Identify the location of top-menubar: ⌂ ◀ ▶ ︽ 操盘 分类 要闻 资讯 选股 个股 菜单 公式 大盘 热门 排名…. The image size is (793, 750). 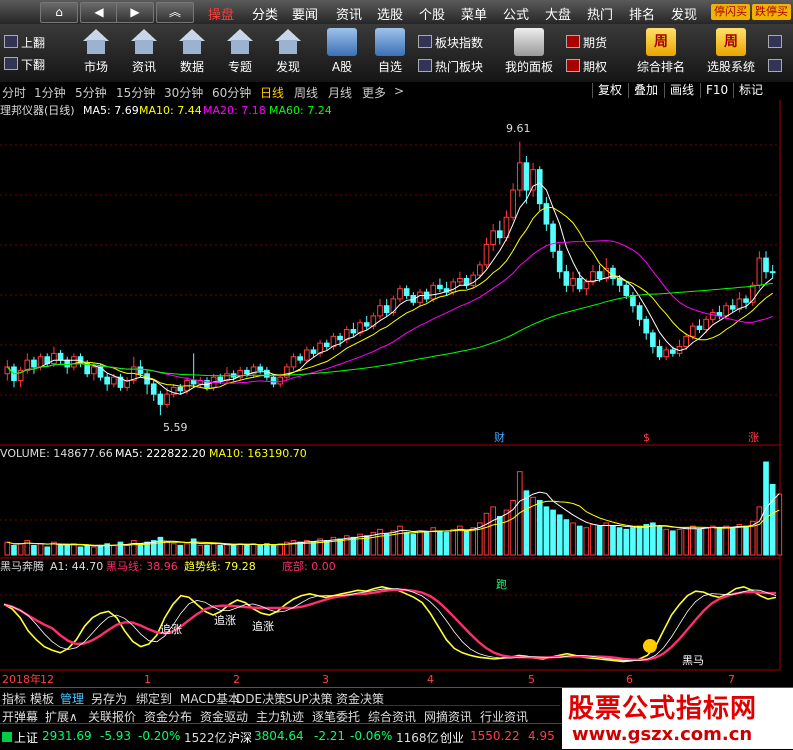
(396, 12).